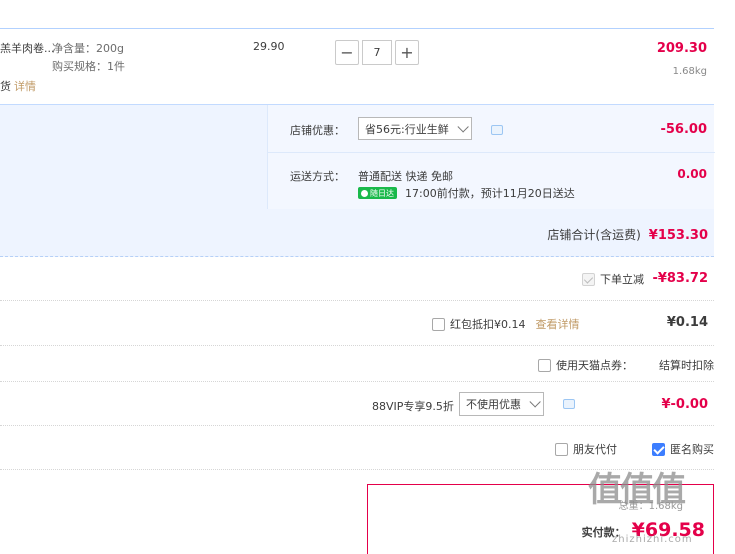 The height and width of the screenshot is (554, 735). What do you see at coordinates (686, 365) in the screenshot?
I see `coupon-value: 结算时扣除` at bounding box center [686, 365].